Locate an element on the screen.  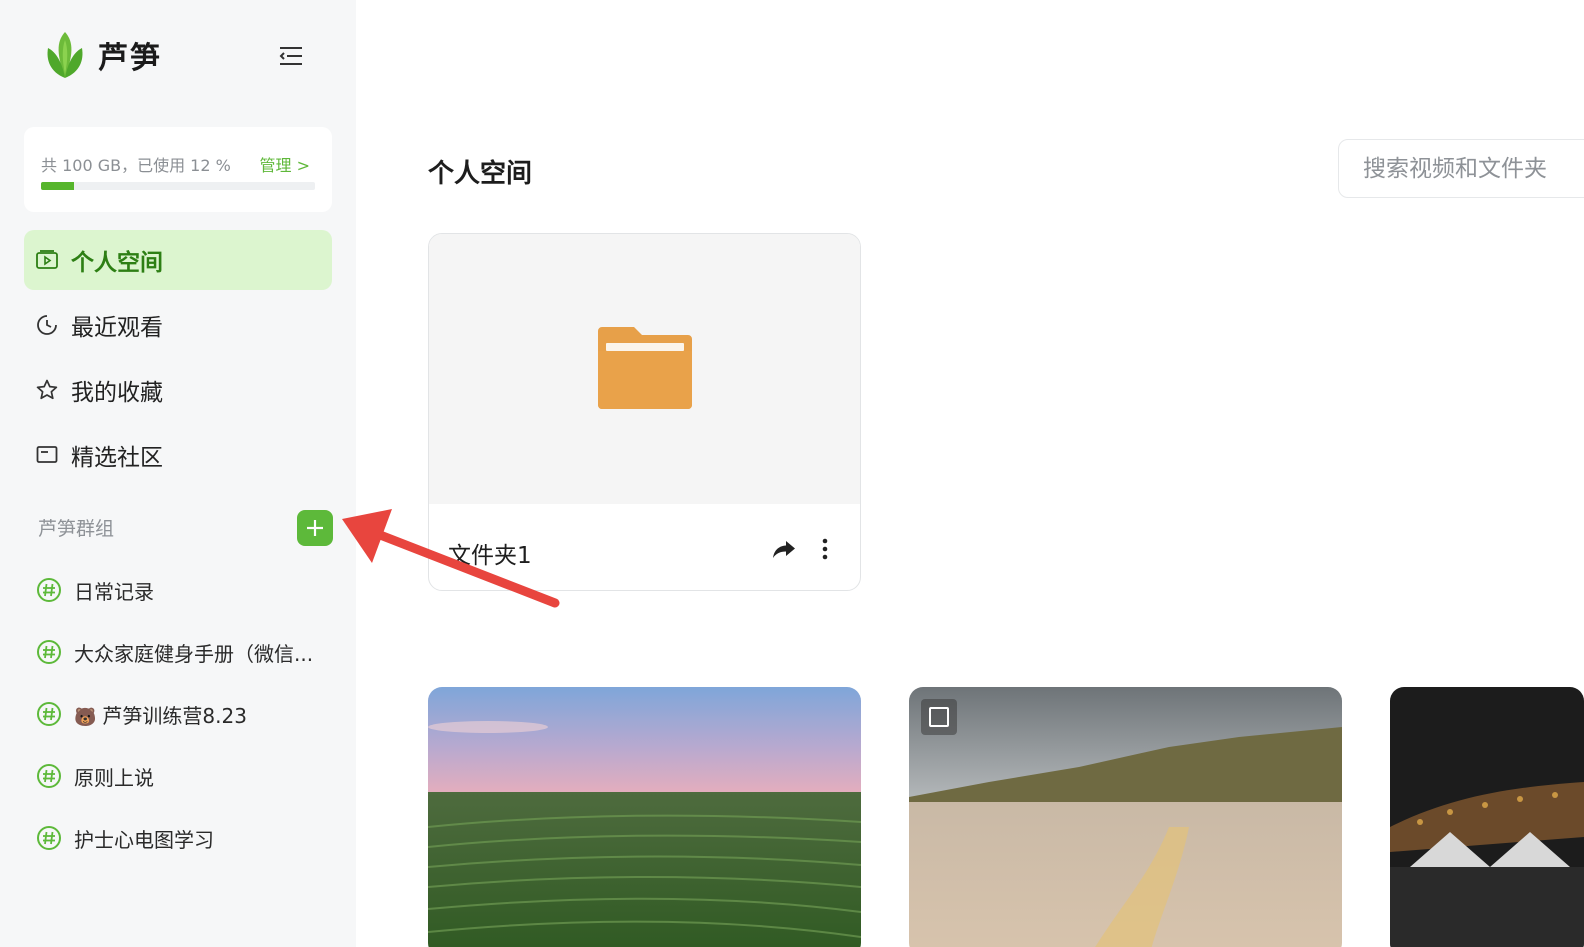
group-label: 日常记录 is located at coordinates (114, 591).